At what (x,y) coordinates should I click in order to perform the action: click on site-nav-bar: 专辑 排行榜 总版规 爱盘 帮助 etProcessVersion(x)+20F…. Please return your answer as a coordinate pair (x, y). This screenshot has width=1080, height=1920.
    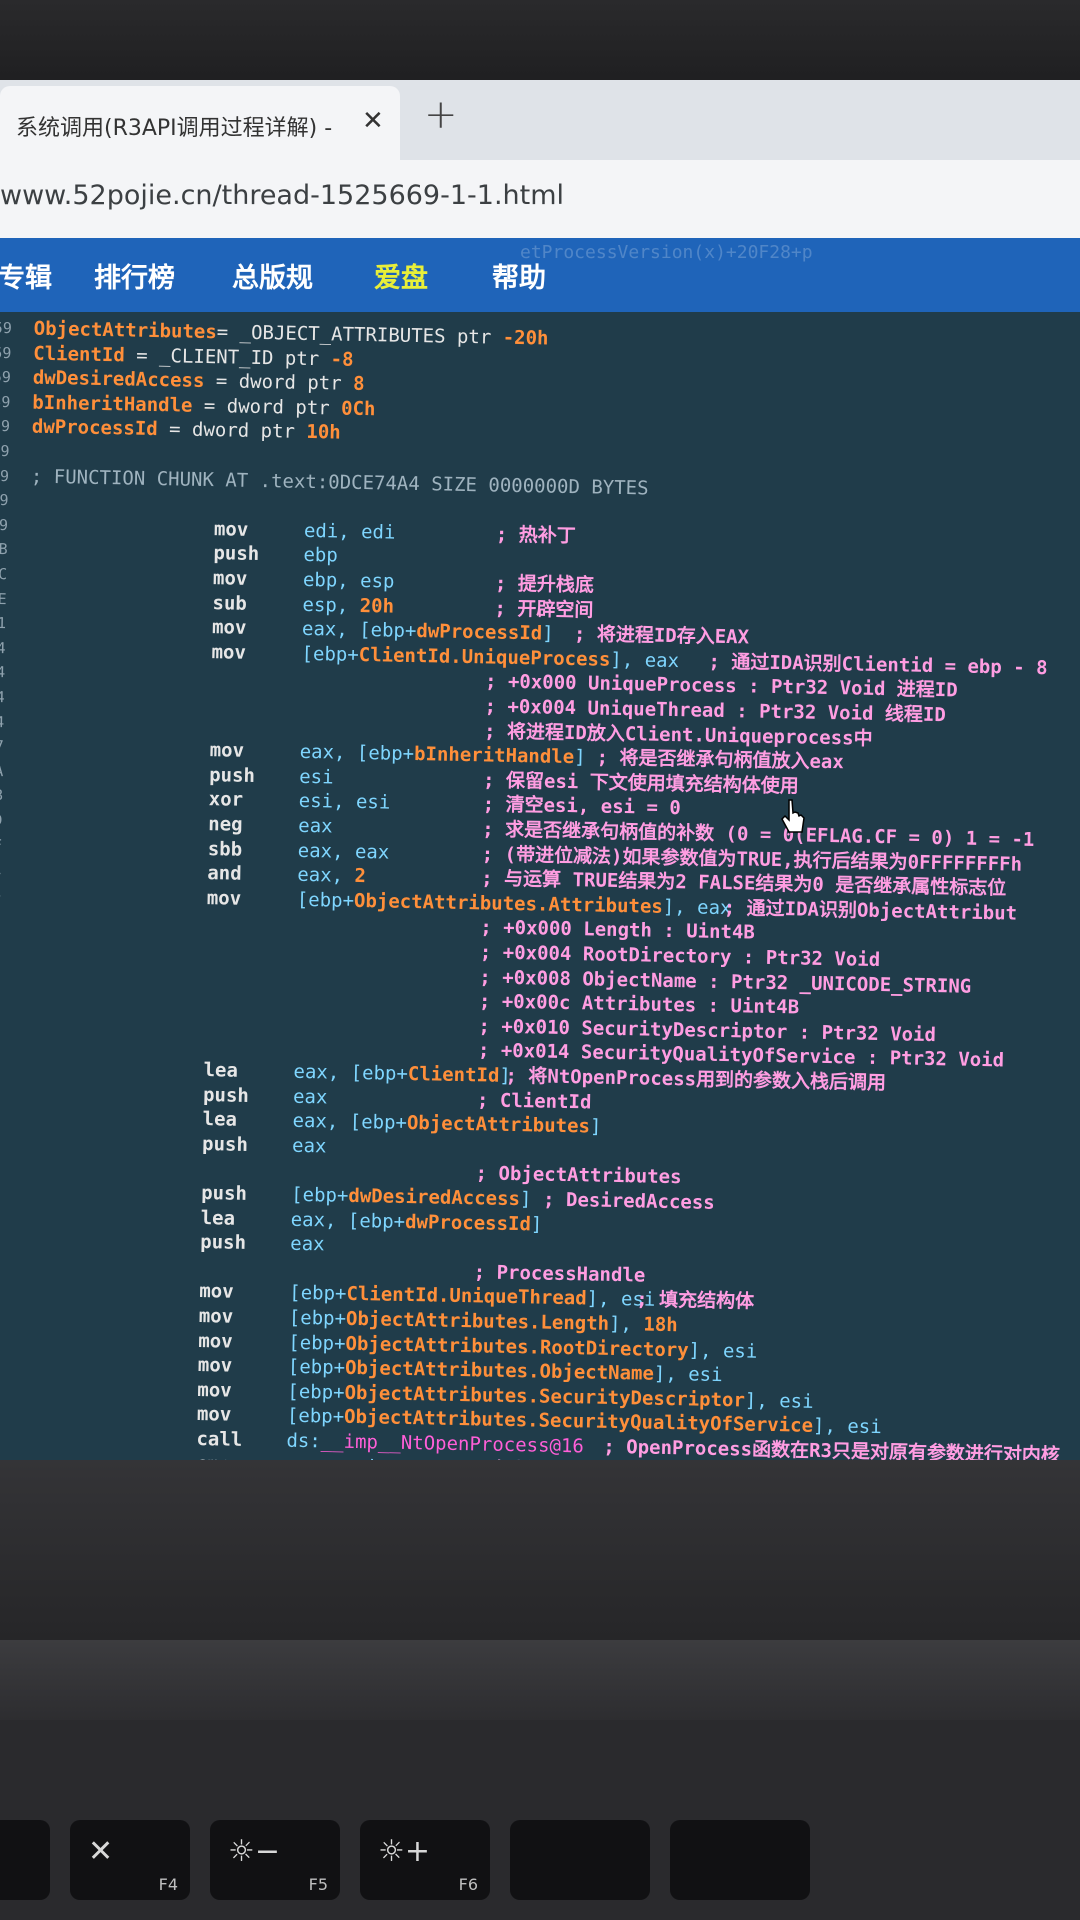
    Looking at the image, I should click on (540, 275).